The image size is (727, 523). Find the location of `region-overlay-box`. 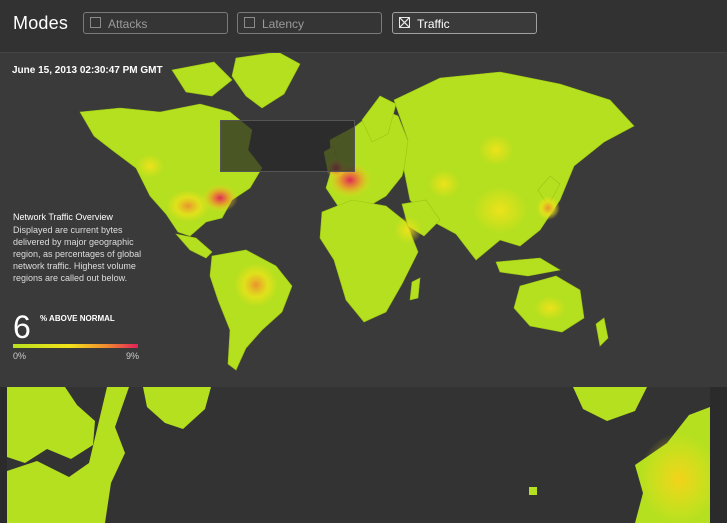

region-overlay-box is located at coordinates (287, 146).